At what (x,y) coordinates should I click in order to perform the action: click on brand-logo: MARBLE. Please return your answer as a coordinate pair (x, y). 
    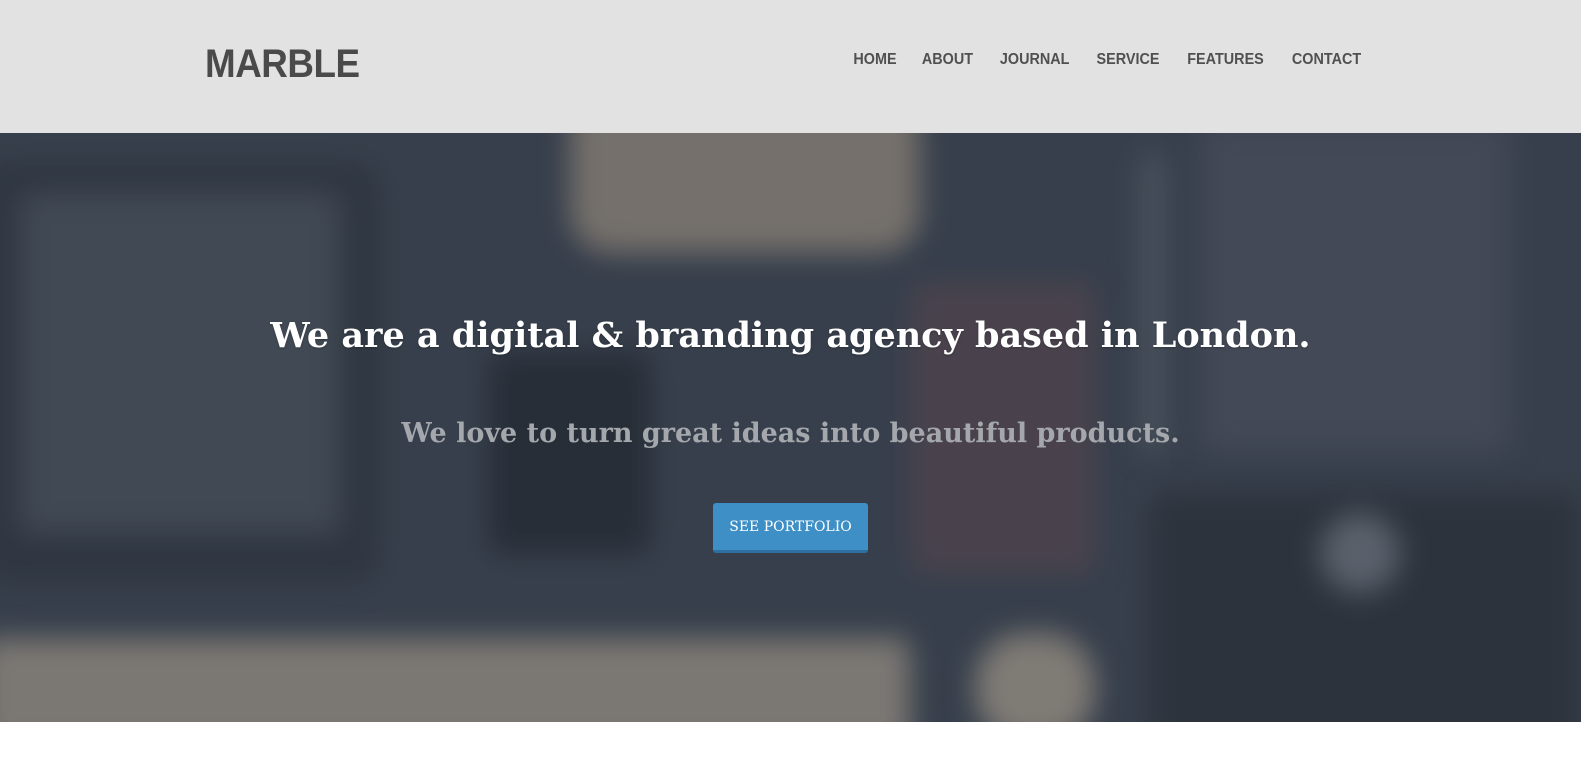
    Looking at the image, I should click on (282, 64).